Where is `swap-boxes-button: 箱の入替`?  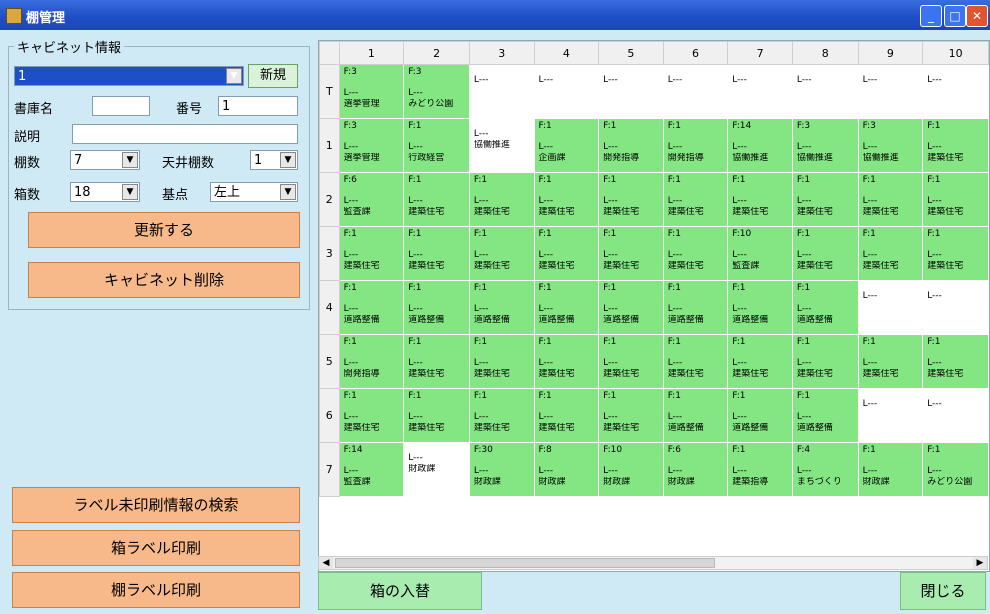
swap-boxes-button: 箱の入替 is located at coordinates (400, 591).